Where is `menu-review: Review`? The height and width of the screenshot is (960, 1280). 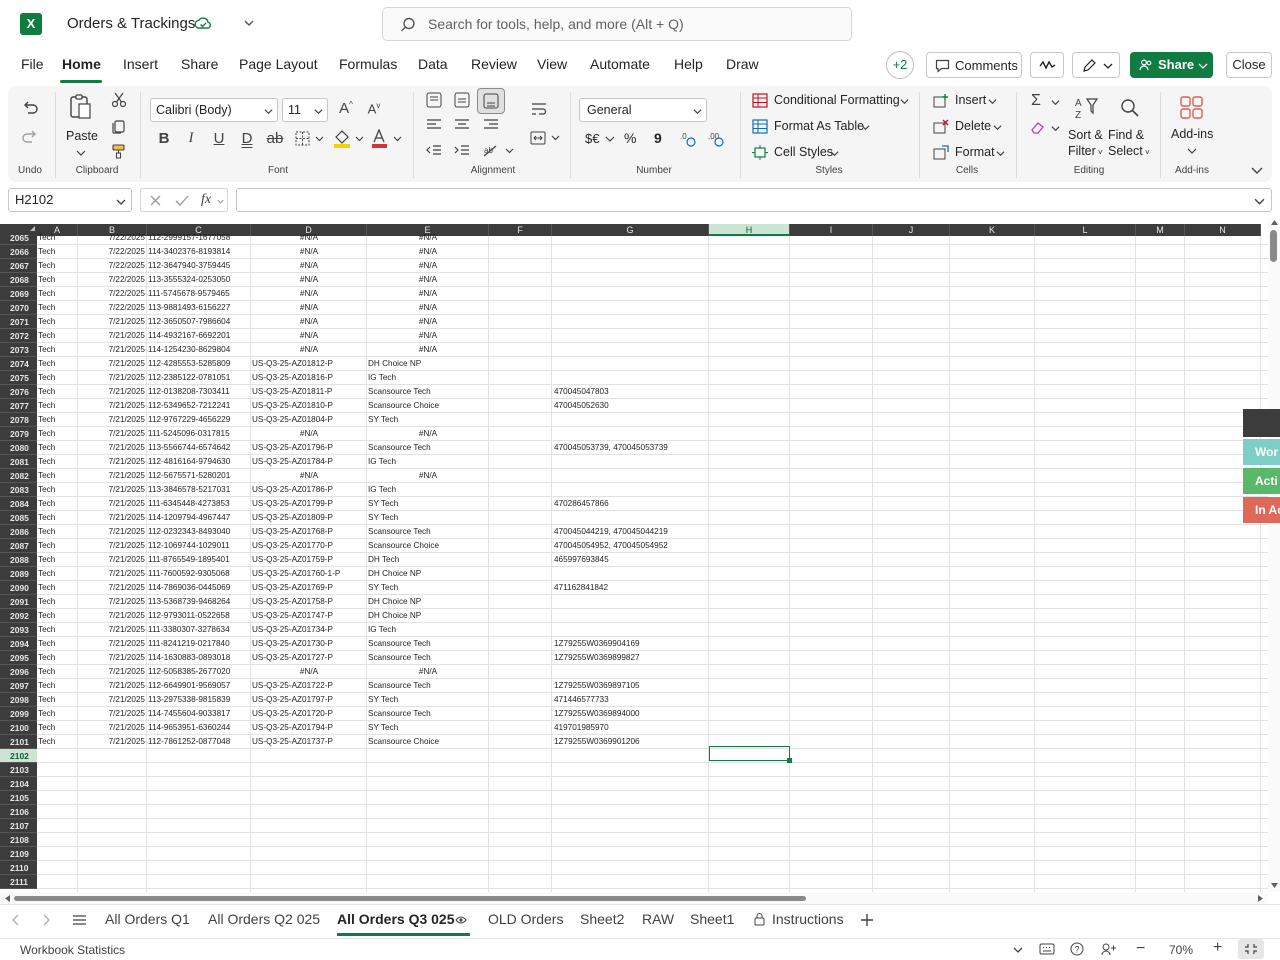 menu-review: Review is located at coordinates (494, 64).